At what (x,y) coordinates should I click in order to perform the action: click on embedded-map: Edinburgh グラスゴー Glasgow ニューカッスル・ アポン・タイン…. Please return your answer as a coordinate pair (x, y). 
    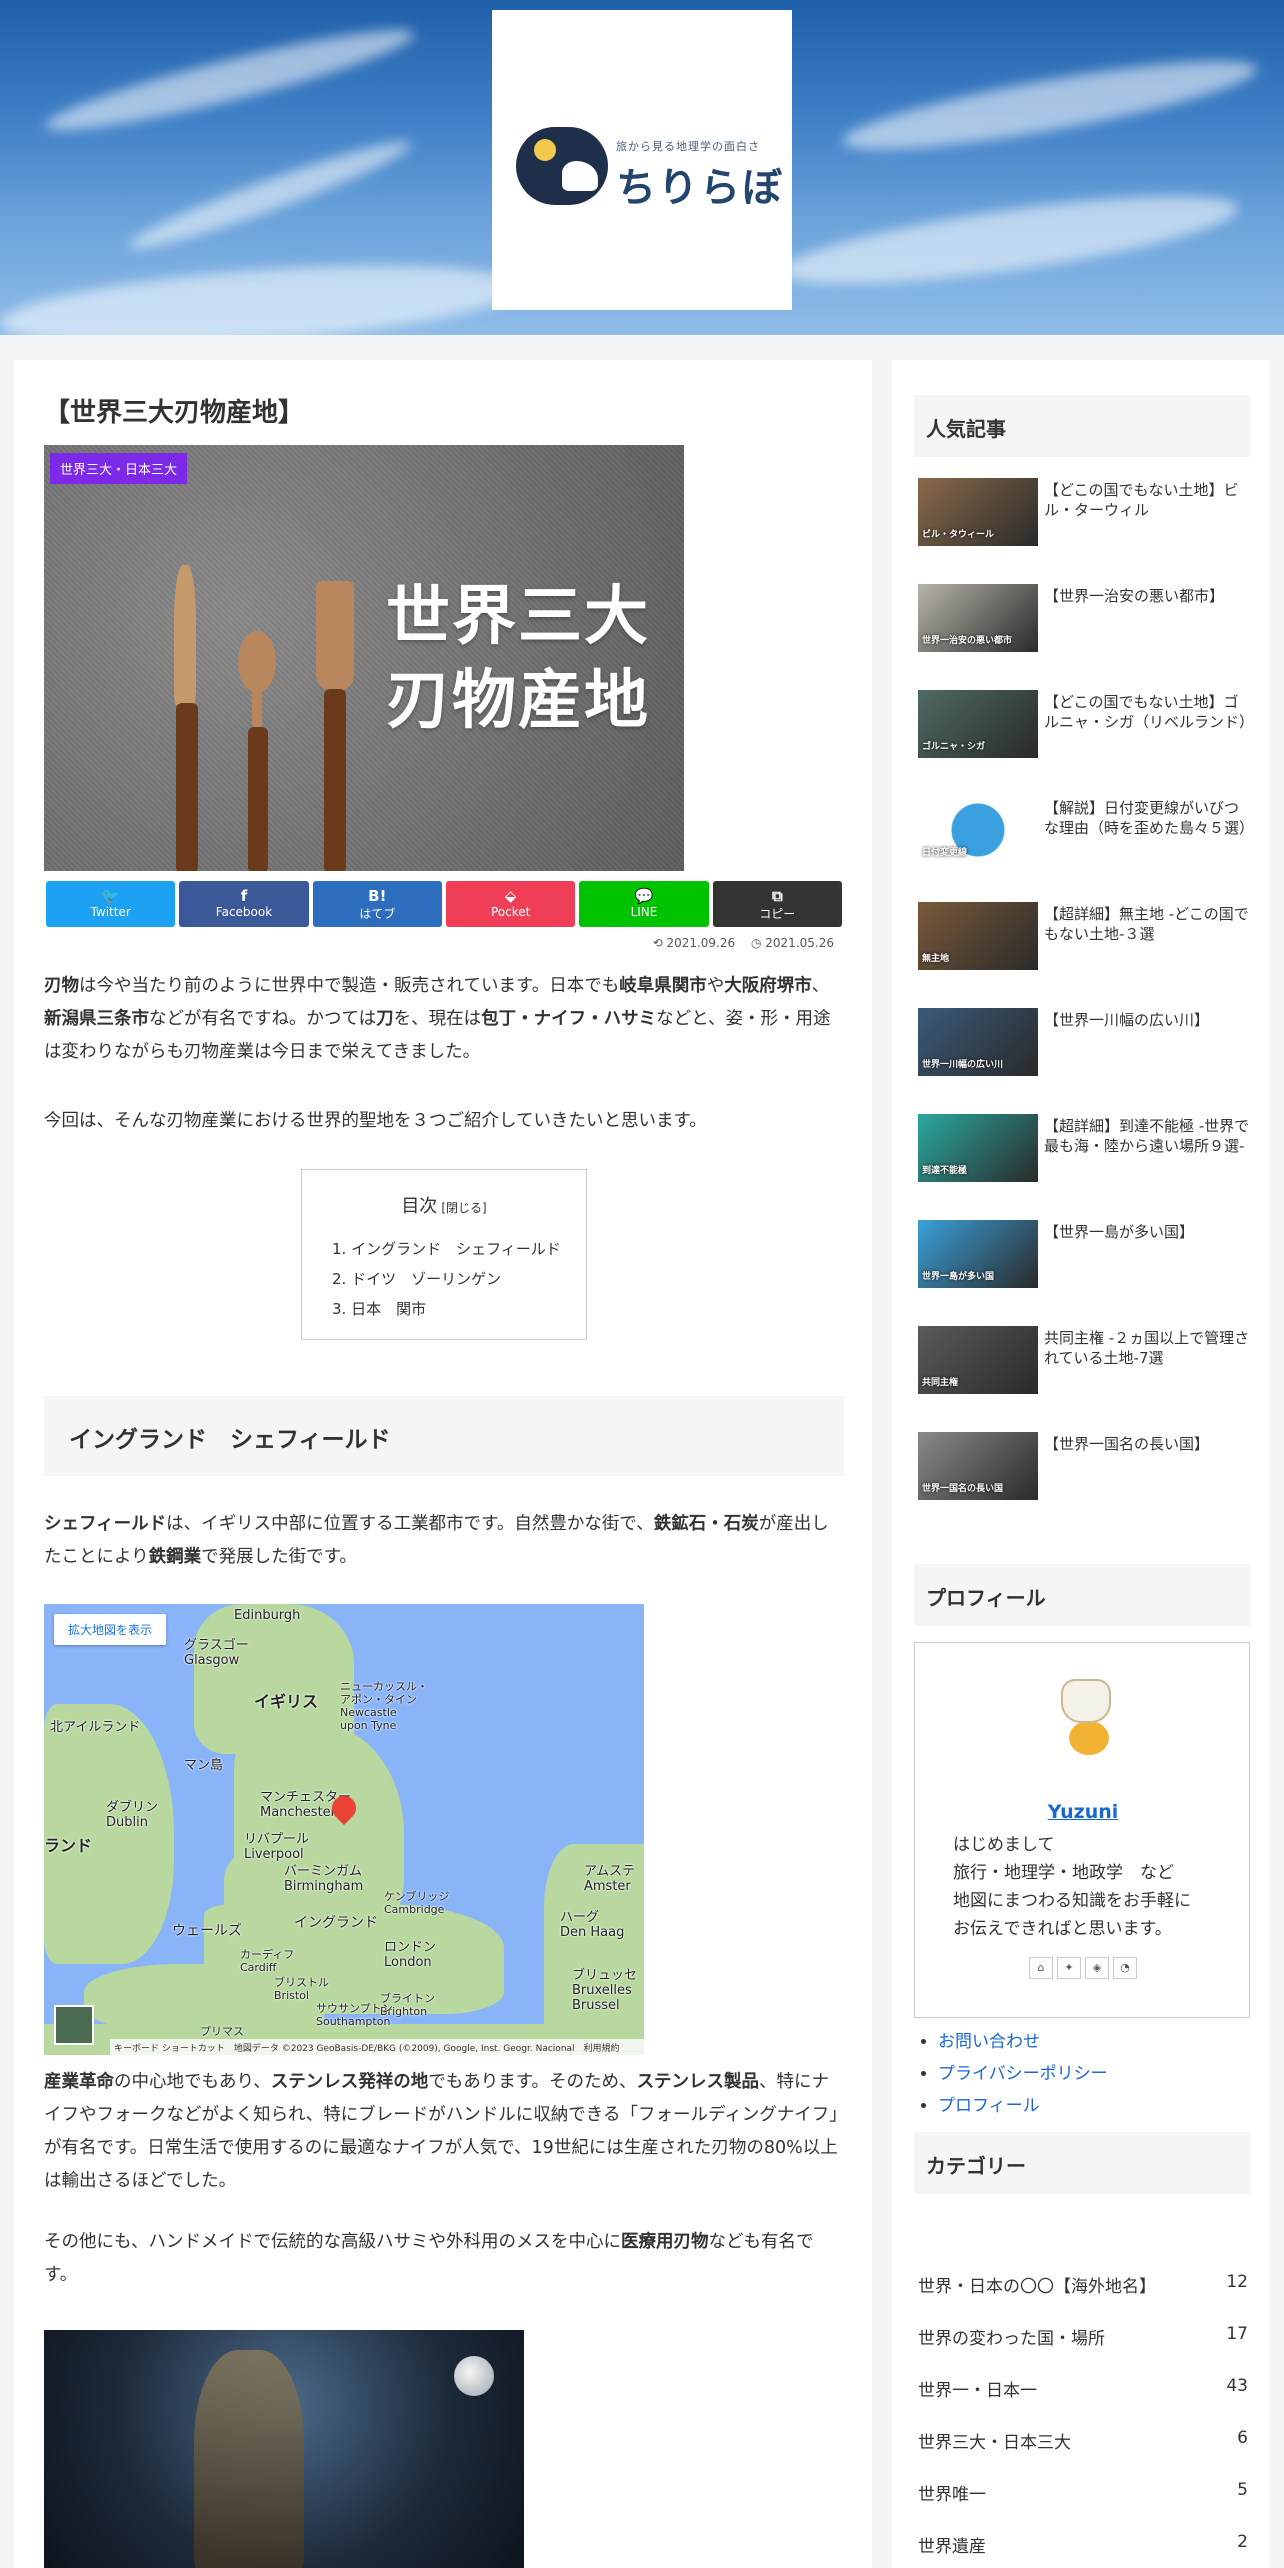
    Looking at the image, I should click on (344, 1829).